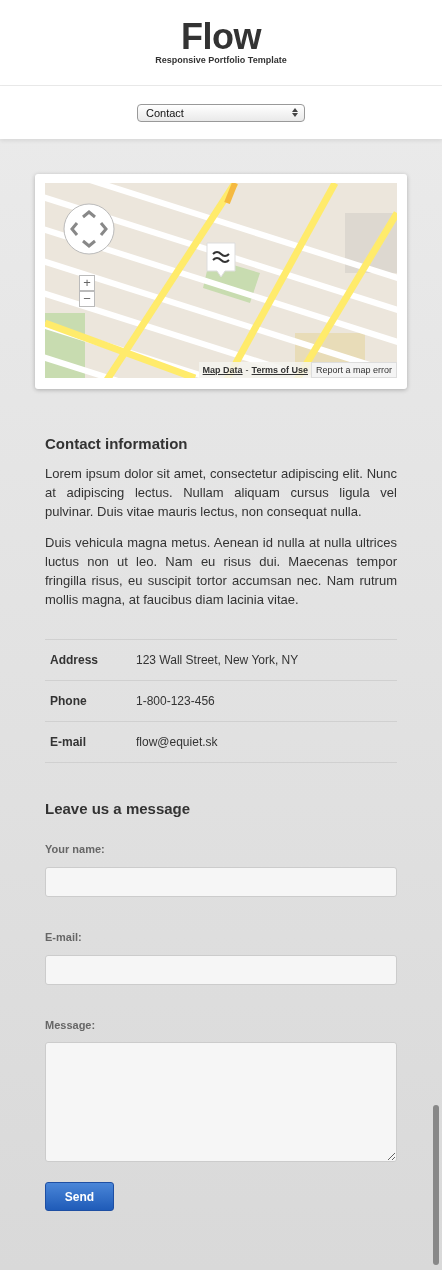  What do you see at coordinates (71, 1025) in the screenshot?
I see `field-label: Message:` at bounding box center [71, 1025].